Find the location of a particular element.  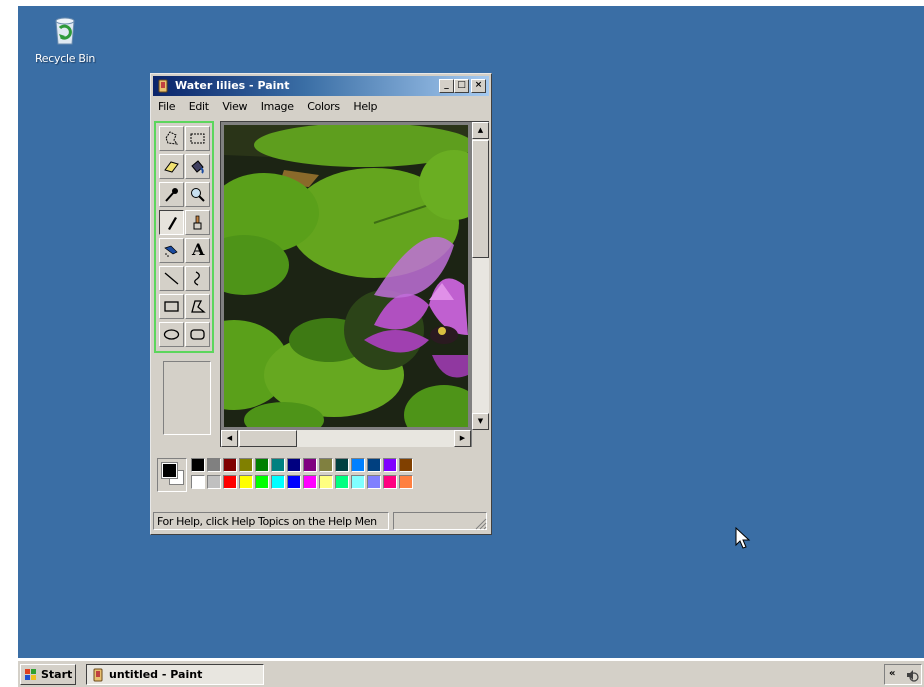

pick-color-icon is located at coordinates (171, 195).